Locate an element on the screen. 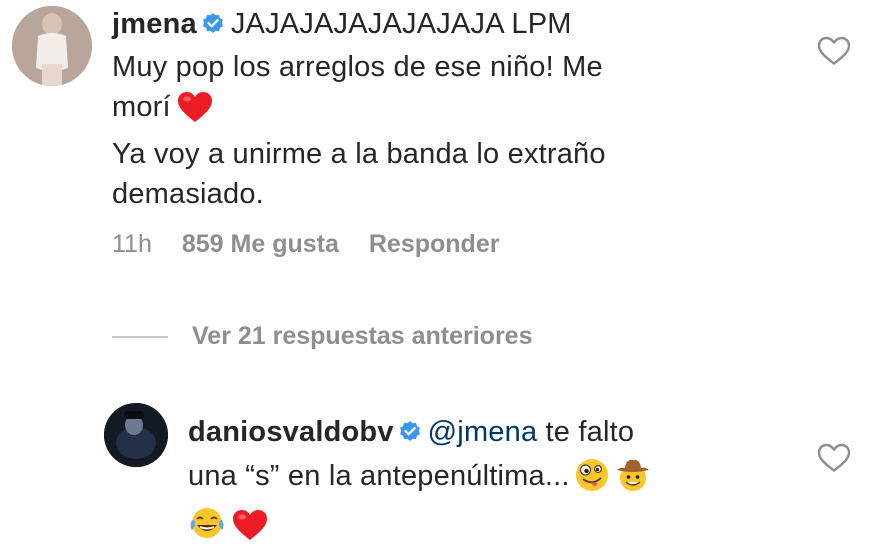  comment-line: jmena JAJAJAJAJAJAJAJA LPM is located at coordinates (442, 25).